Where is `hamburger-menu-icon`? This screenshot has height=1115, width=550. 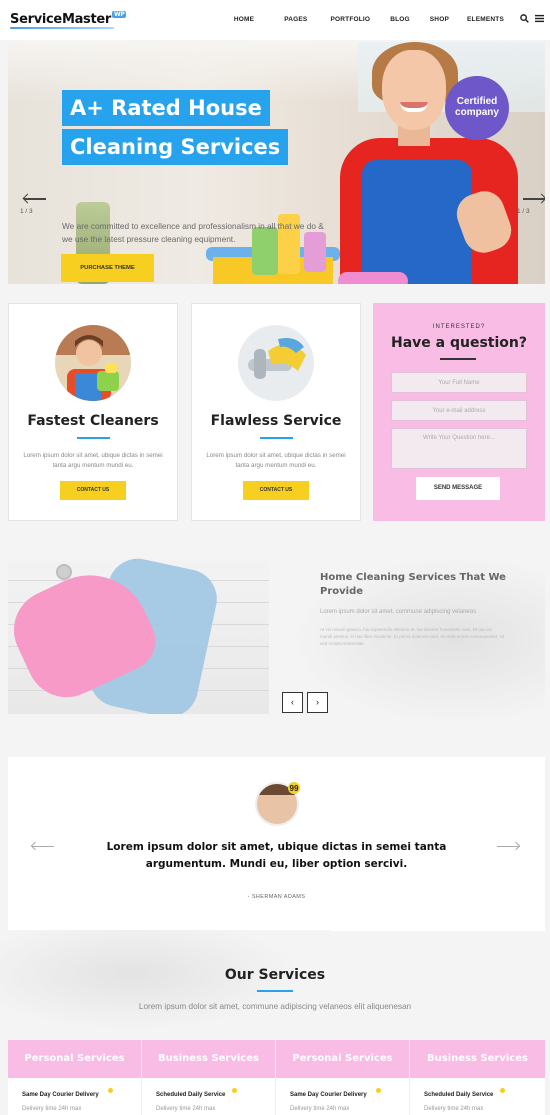
hamburger-menu-icon is located at coordinates (539, 19).